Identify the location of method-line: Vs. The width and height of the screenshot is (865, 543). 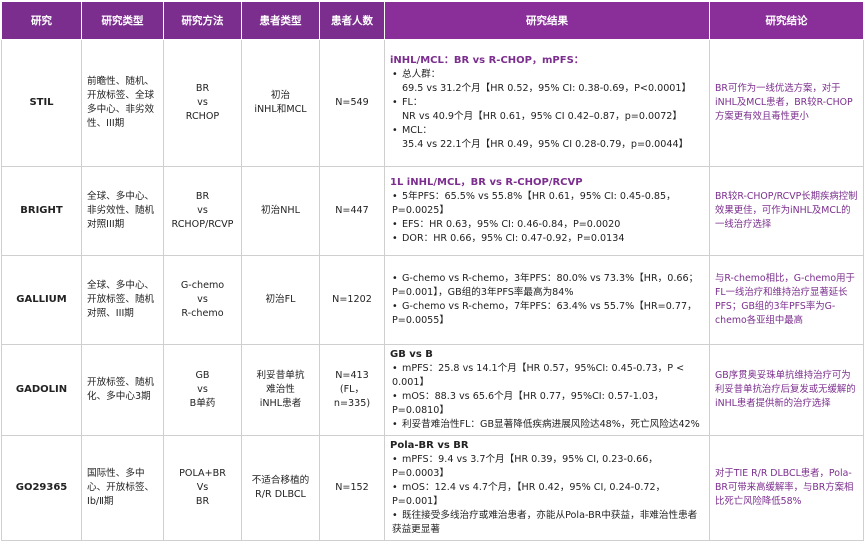
(202, 487).